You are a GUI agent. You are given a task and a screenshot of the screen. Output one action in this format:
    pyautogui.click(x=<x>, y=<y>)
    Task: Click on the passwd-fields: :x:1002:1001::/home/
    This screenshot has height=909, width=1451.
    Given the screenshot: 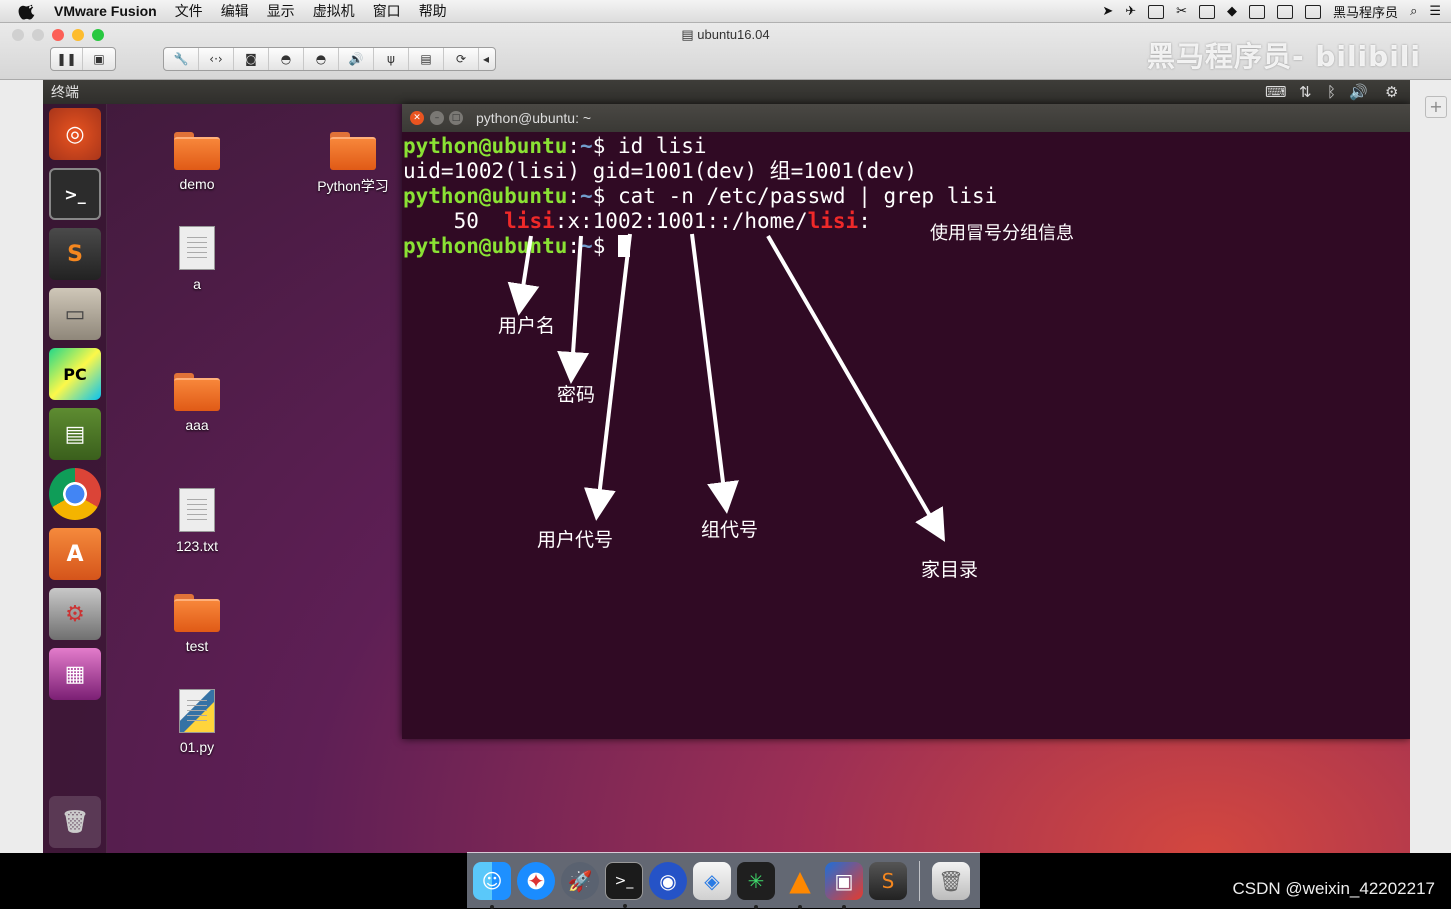 What is the action you would take?
    pyautogui.click(x=681, y=221)
    